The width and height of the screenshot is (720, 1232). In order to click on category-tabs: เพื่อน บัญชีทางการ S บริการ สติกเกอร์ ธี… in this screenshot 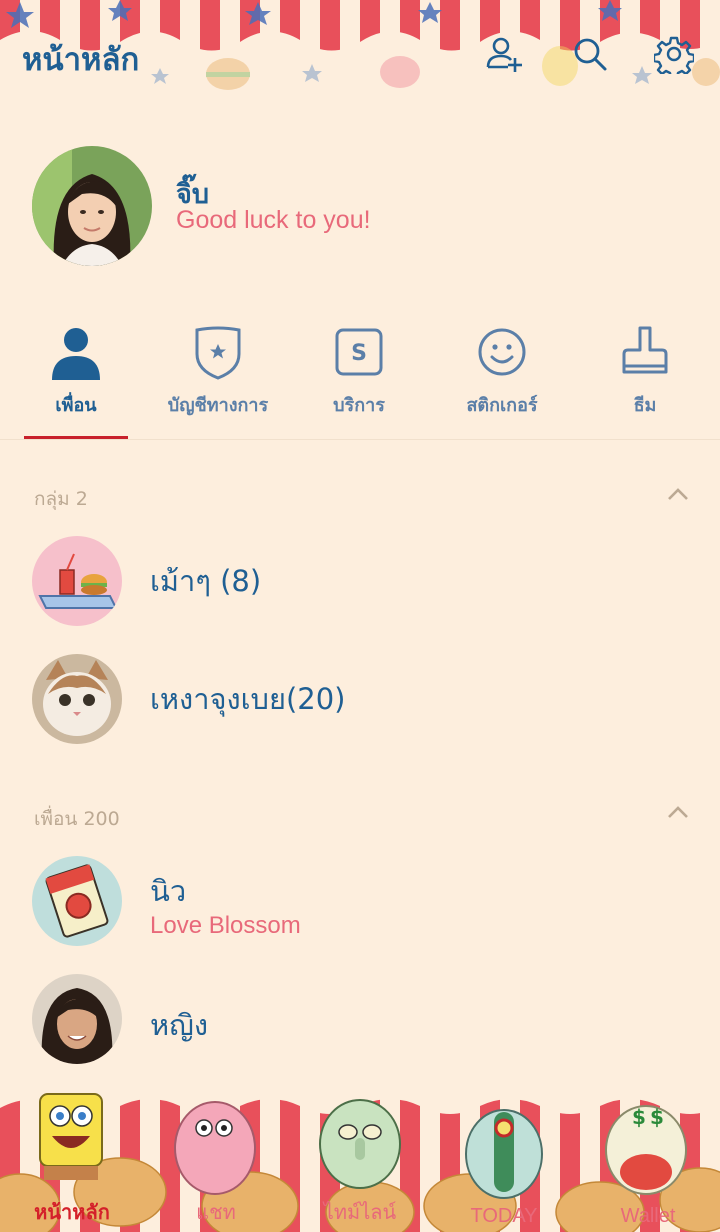, I will do `click(360, 379)`.